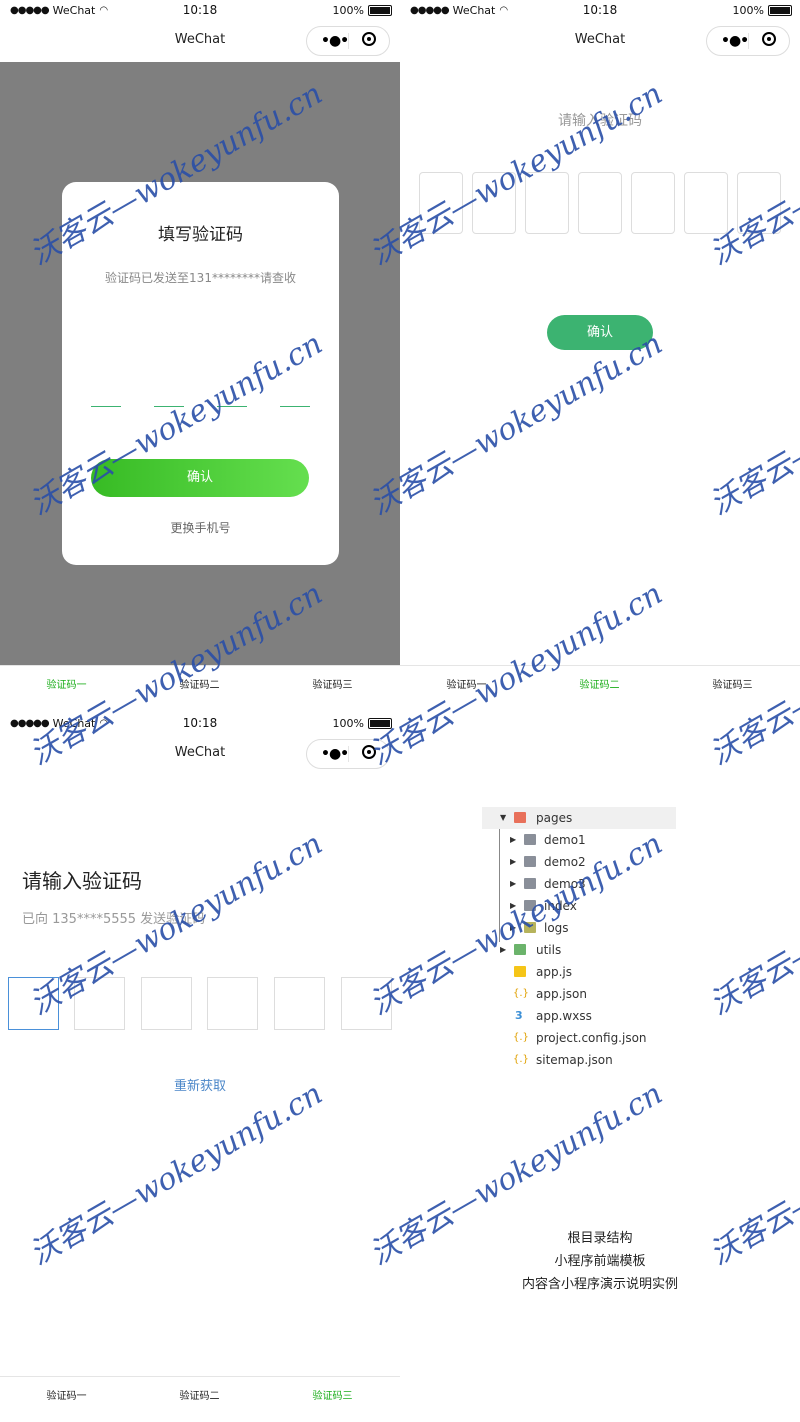 The height and width of the screenshot is (1422, 800). What do you see at coordinates (554, 972) in the screenshot?
I see `tree-label: app.js` at bounding box center [554, 972].